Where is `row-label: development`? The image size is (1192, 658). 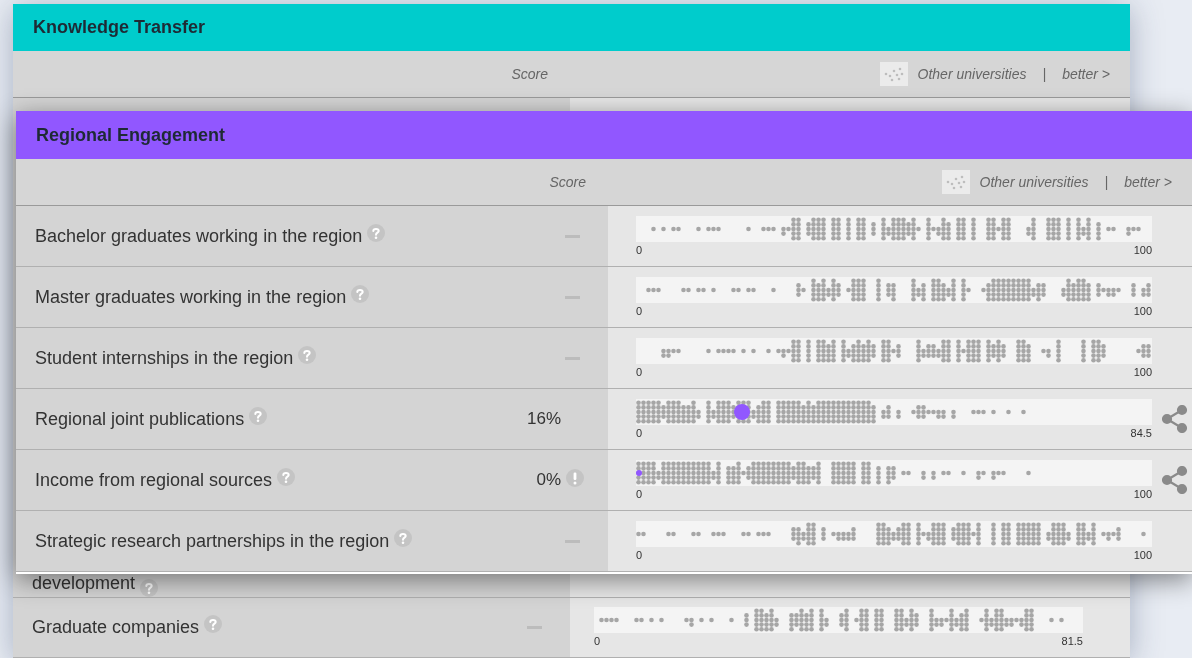
row-label: development is located at coordinates (84, 583).